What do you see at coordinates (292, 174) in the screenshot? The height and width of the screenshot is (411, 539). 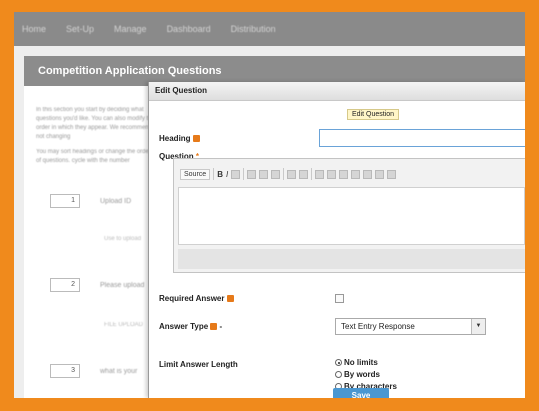 I see `undo-icon` at bounding box center [292, 174].